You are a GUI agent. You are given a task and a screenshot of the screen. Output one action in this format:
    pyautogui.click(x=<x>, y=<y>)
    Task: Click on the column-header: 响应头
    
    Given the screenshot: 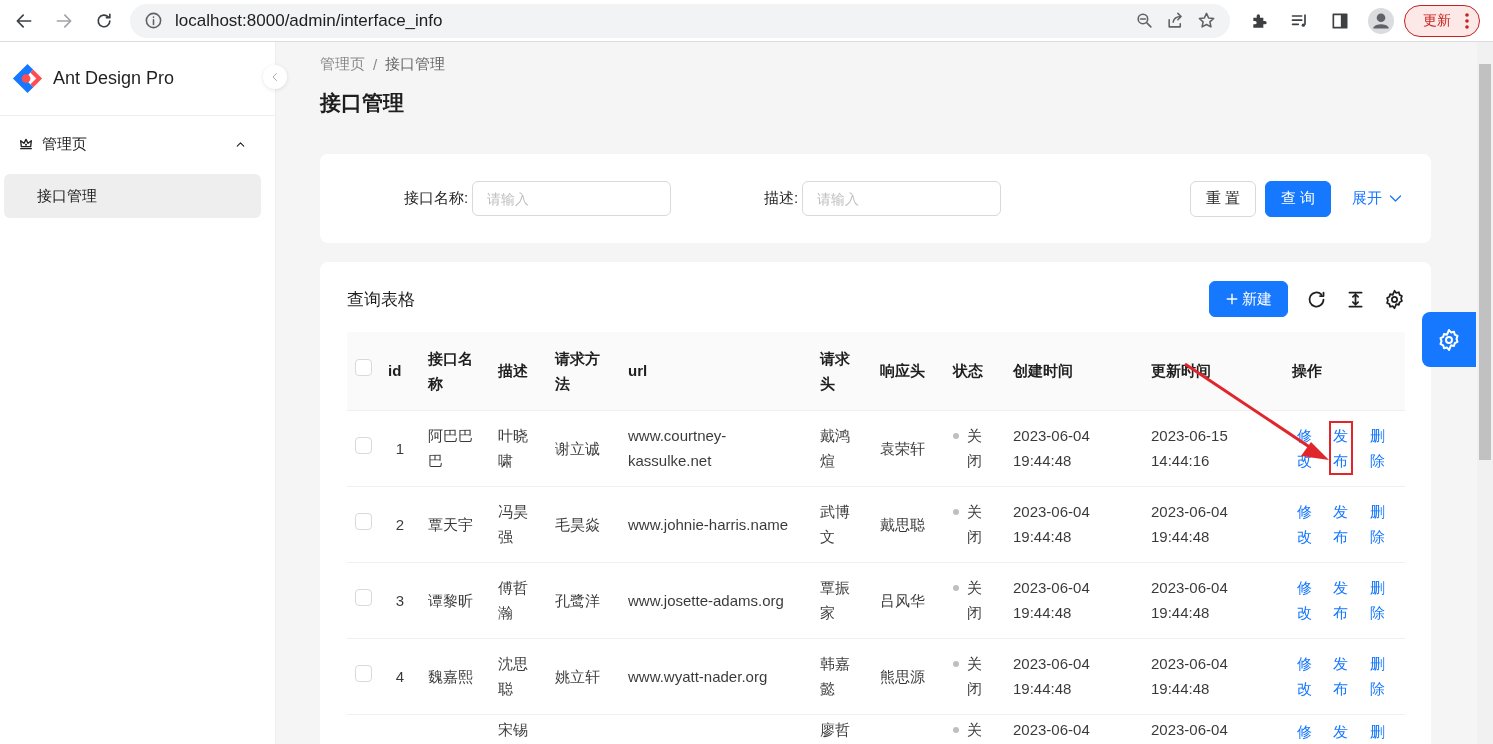 What is the action you would take?
    pyautogui.click(x=908, y=371)
    